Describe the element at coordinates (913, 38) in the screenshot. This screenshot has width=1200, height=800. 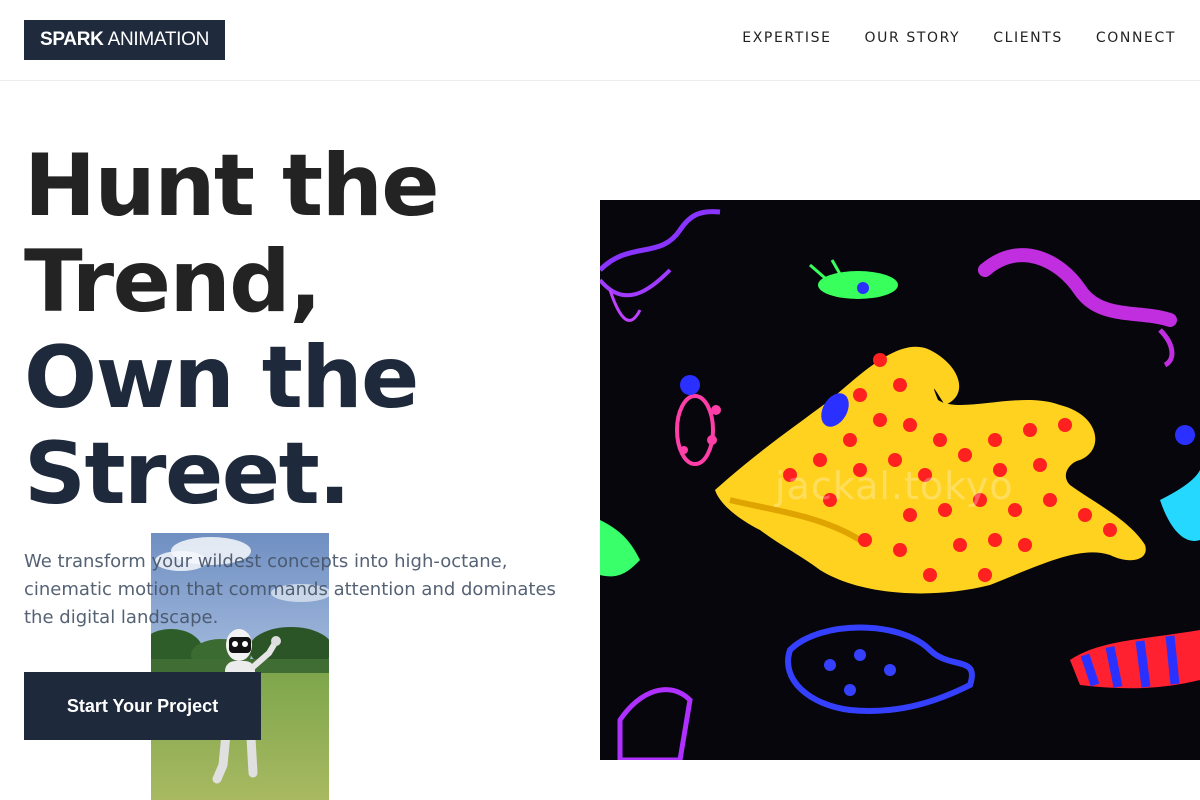
I see `nav-link-our-story: OUR STORY` at that location.